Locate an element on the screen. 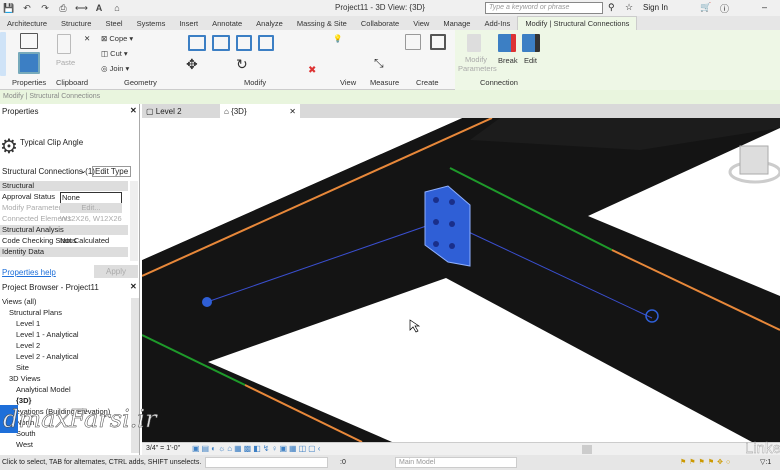 The width and height of the screenshot is (780, 470). geometry-panel-label: Geometry is located at coordinates (140, 82).